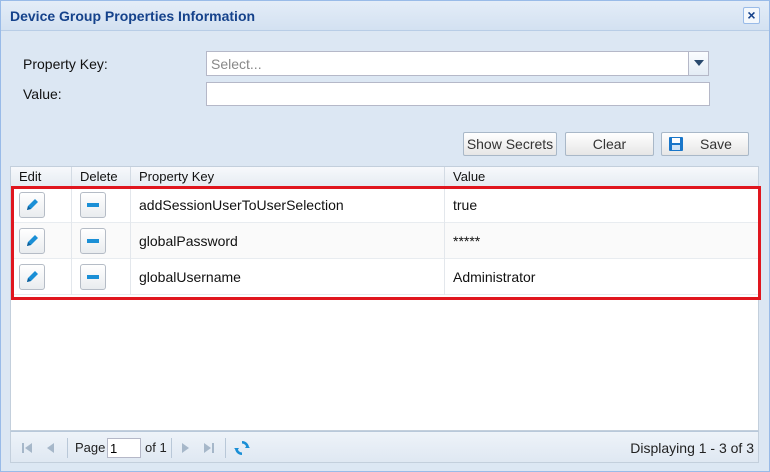 This screenshot has width=770, height=472. What do you see at coordinates (101, 177) in the screenshot?
I see `column-header-delete: Delete` at bounding box center [101, 177].